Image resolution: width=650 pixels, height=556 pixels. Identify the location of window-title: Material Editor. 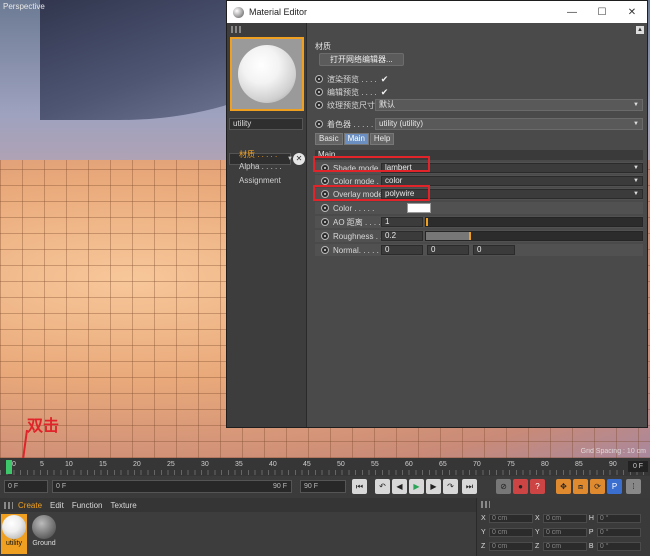
(278, 12).